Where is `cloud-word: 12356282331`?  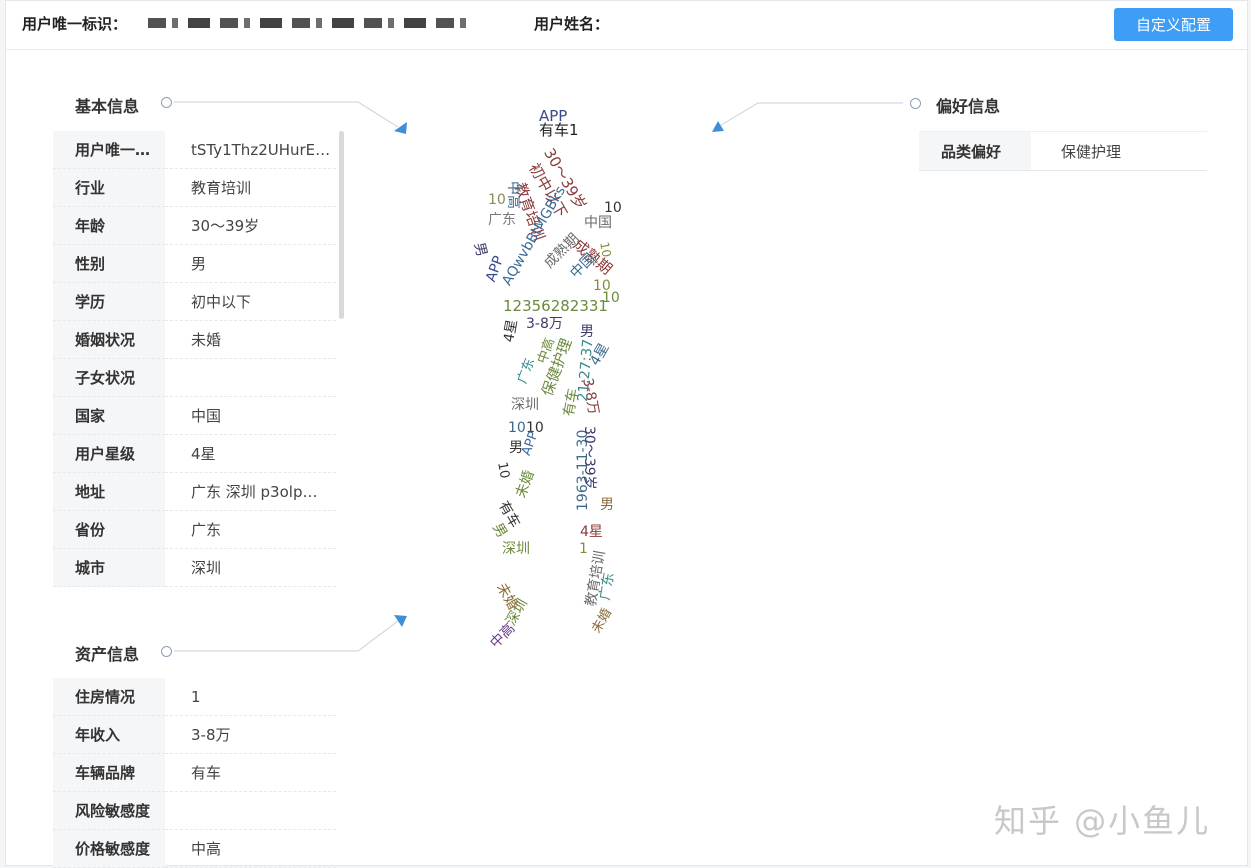 cloud-word: 12356282331 is located at coordinates (555, 306).